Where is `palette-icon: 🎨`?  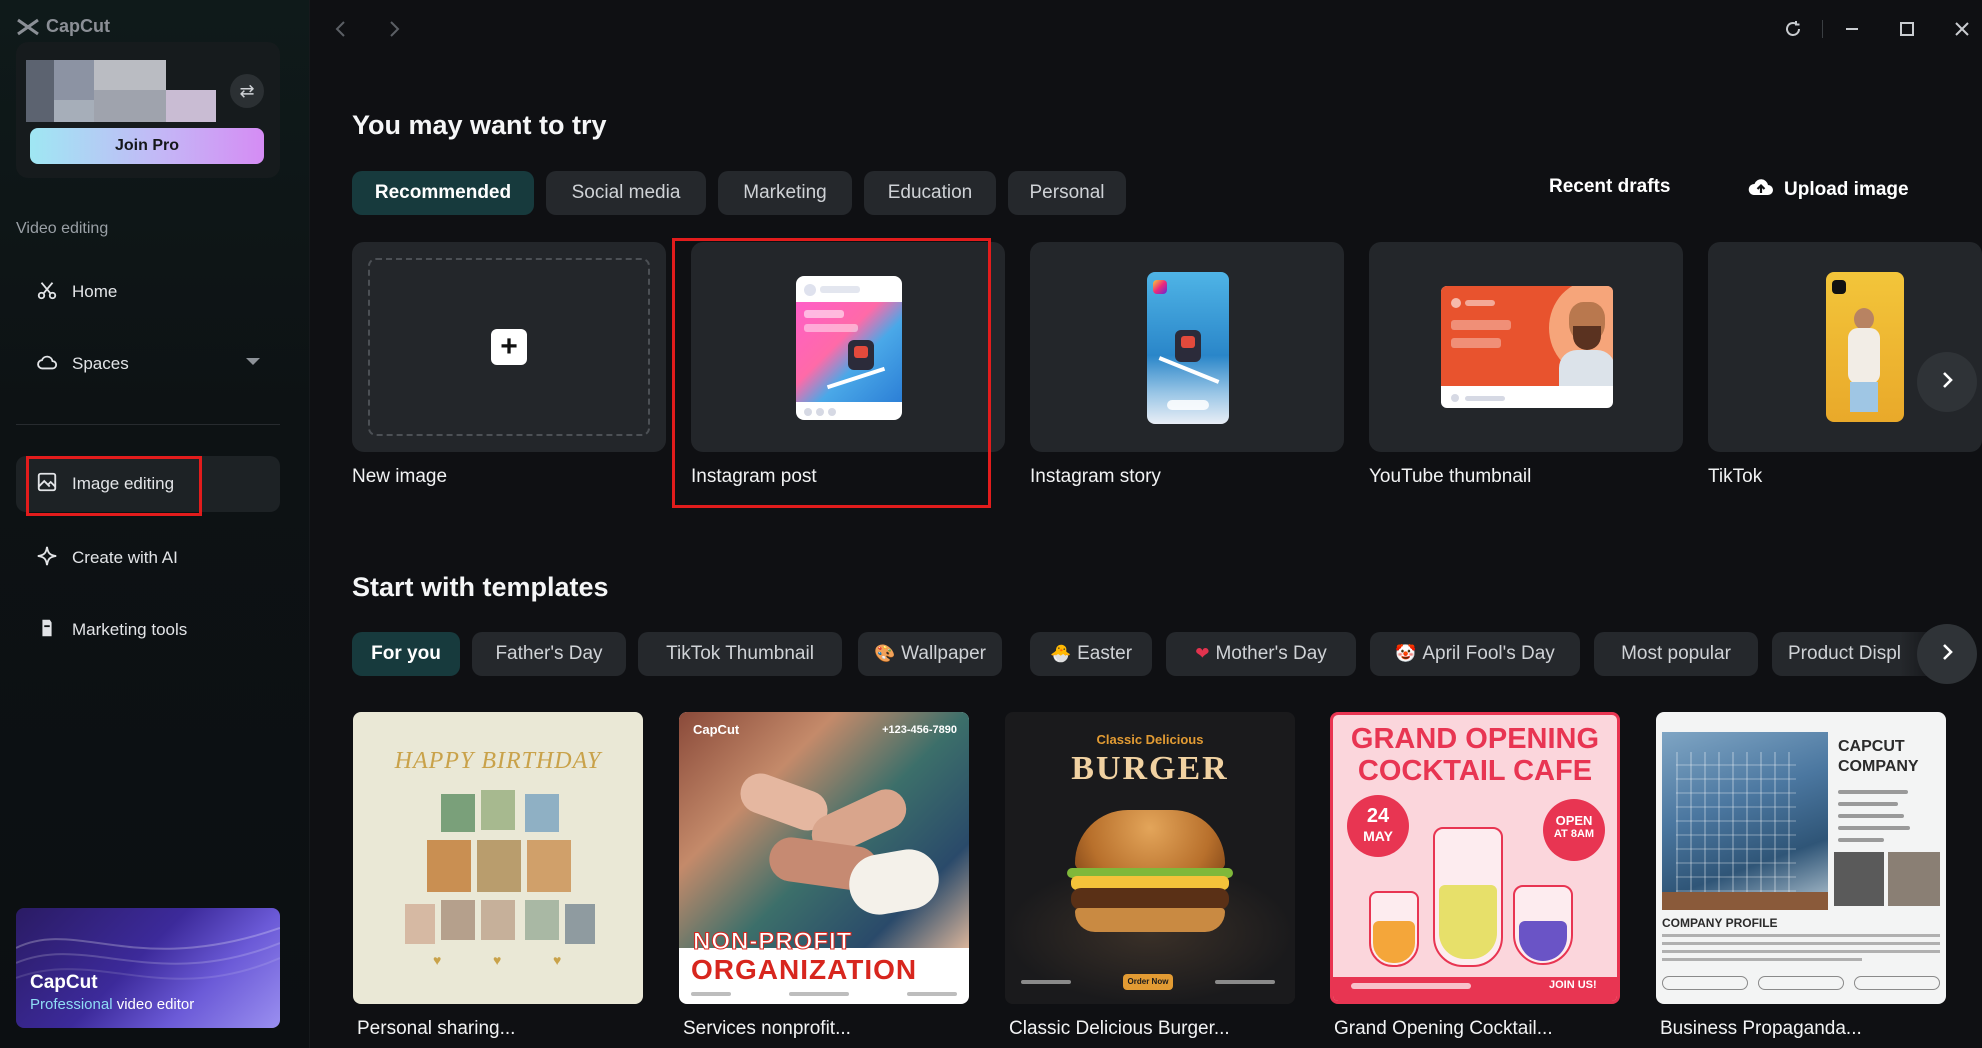 palette-icon: 🎨 is located at coordinates (885, 653).